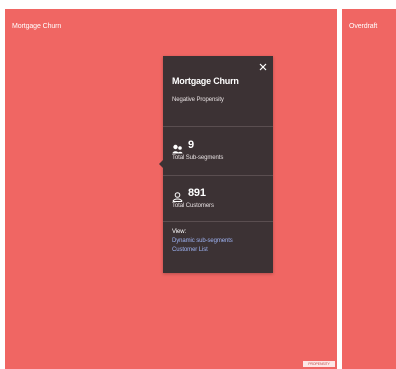 Image resolution: width=396 pixels, height=369 pixels. I want to click on tooltip-pointer, so click(161, 164).